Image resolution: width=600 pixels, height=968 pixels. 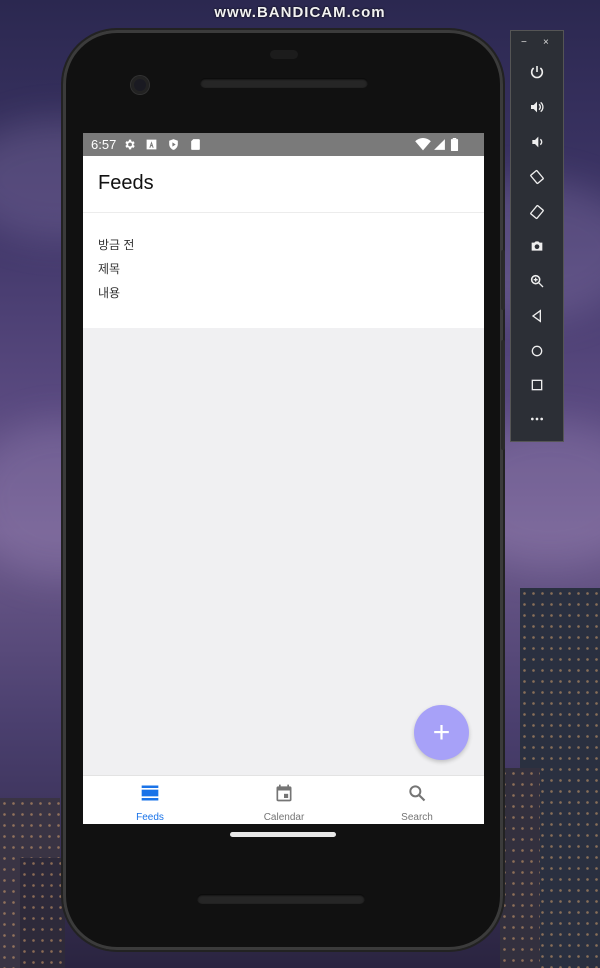 I want to click on rotate-right-icon, so click(x=537, y=216).